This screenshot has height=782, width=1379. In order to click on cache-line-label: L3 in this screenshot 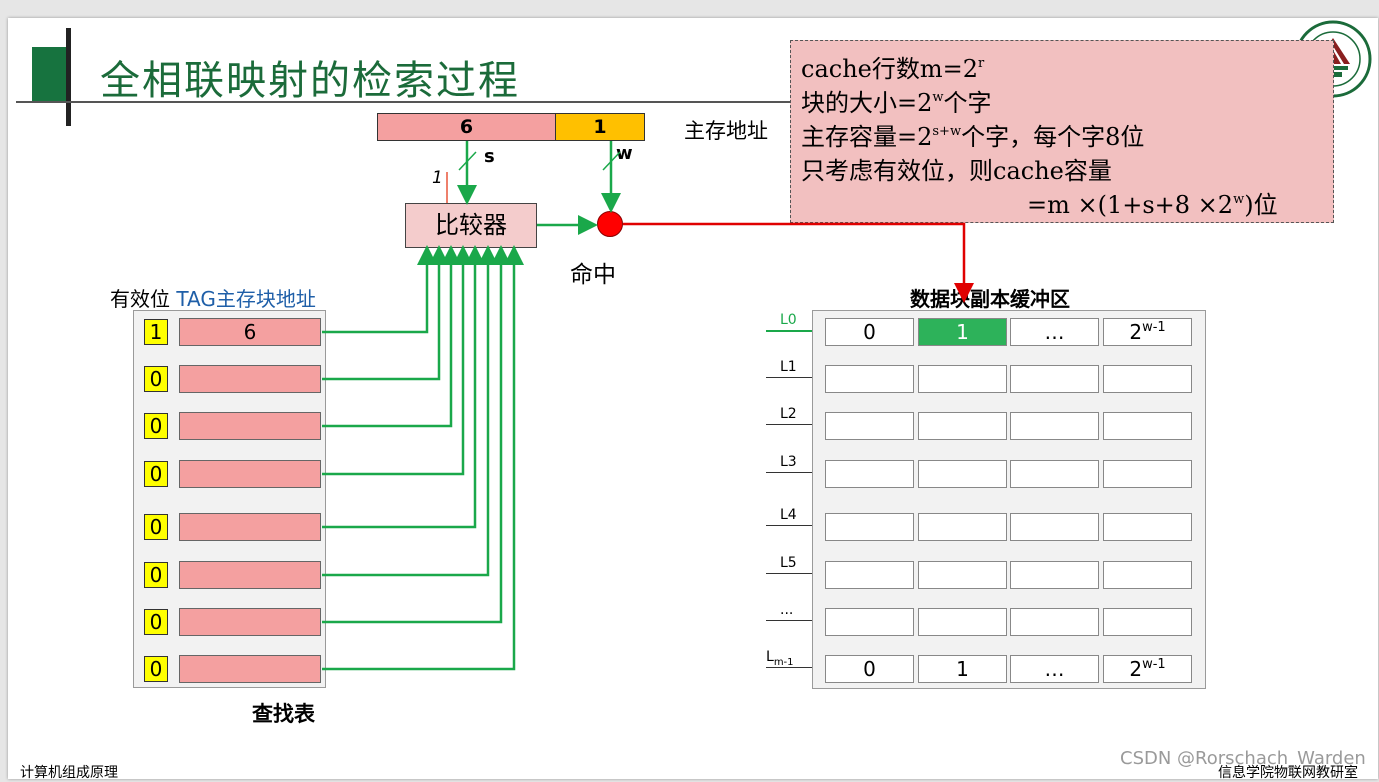, I will do `click(788, 462)`.